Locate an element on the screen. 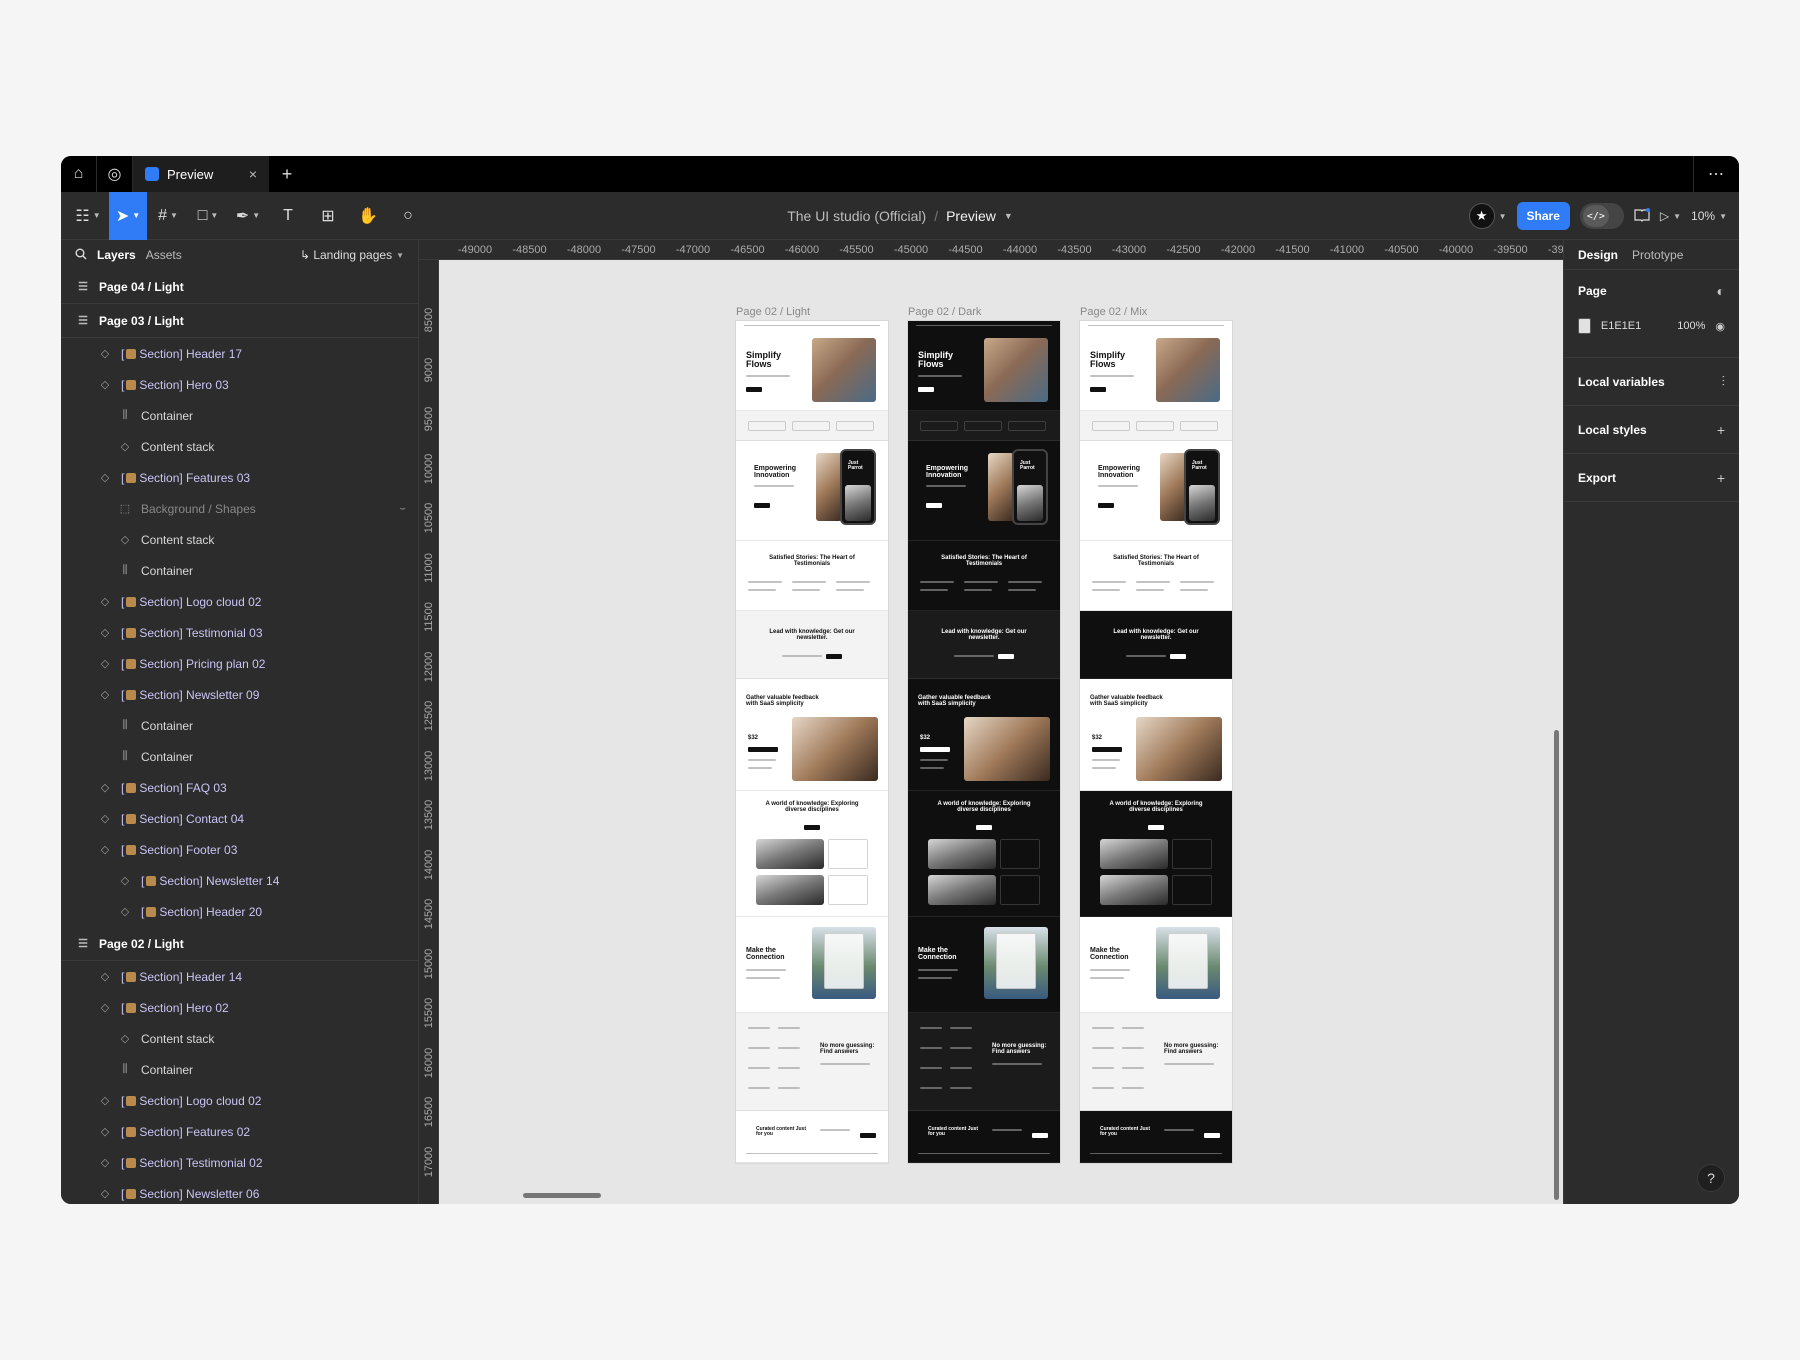  layer-row: ◇ [Section] Testimonial 02 is located at coordinates (239, 1162).